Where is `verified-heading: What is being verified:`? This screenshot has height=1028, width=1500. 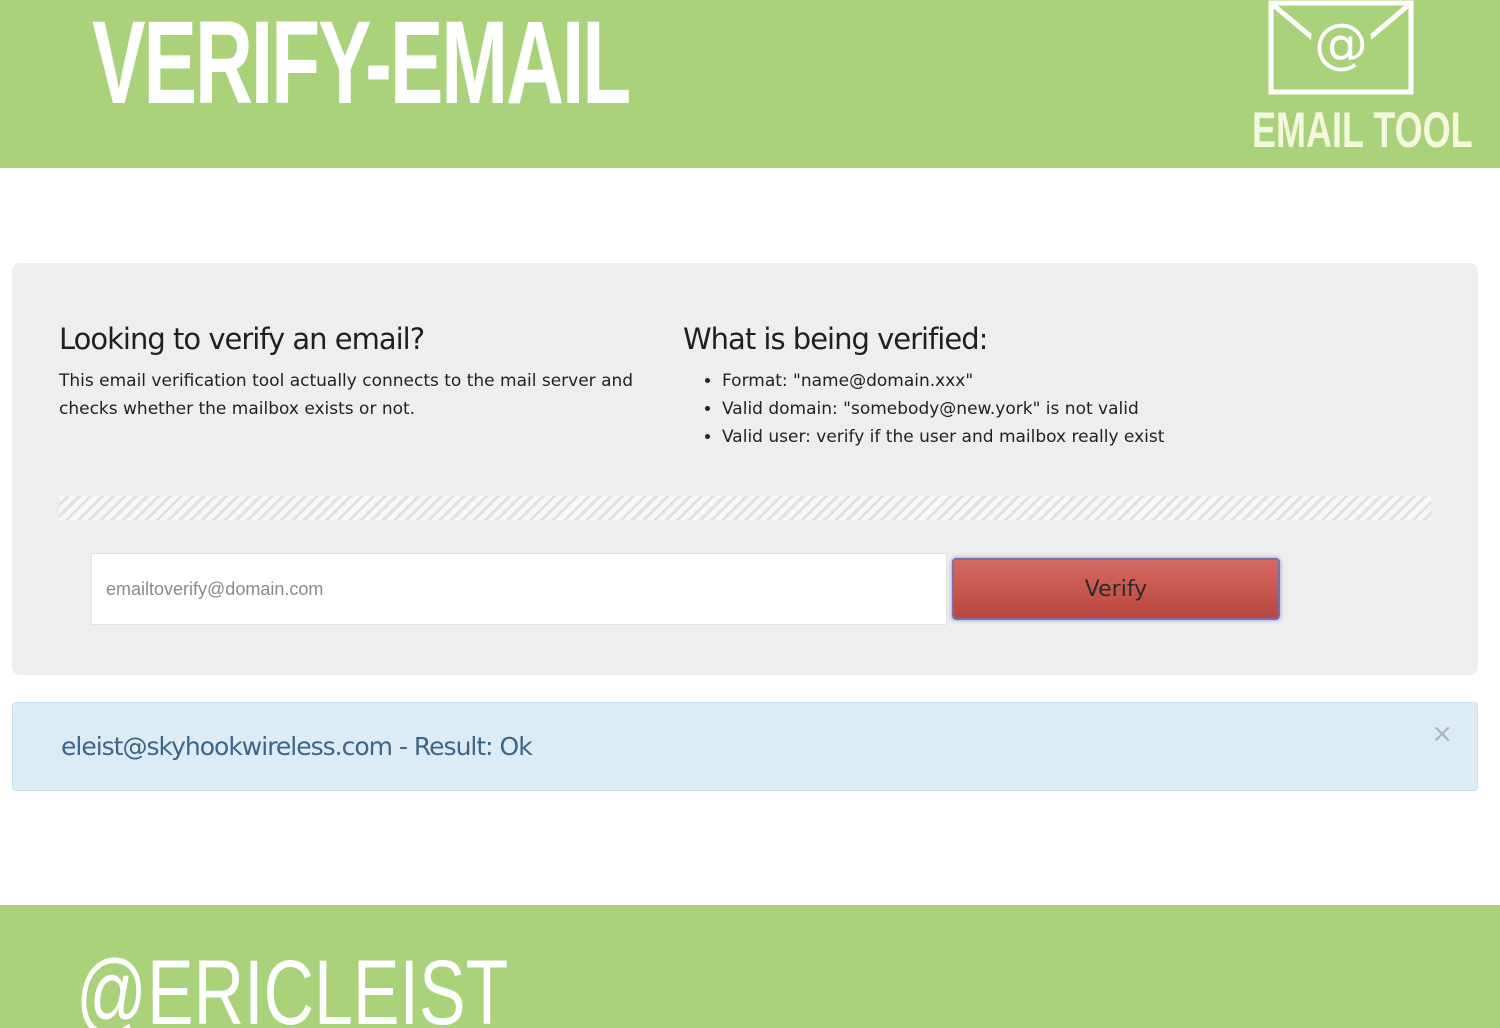
verified-heading: What is being verified: is located at coordinates (835, 339).